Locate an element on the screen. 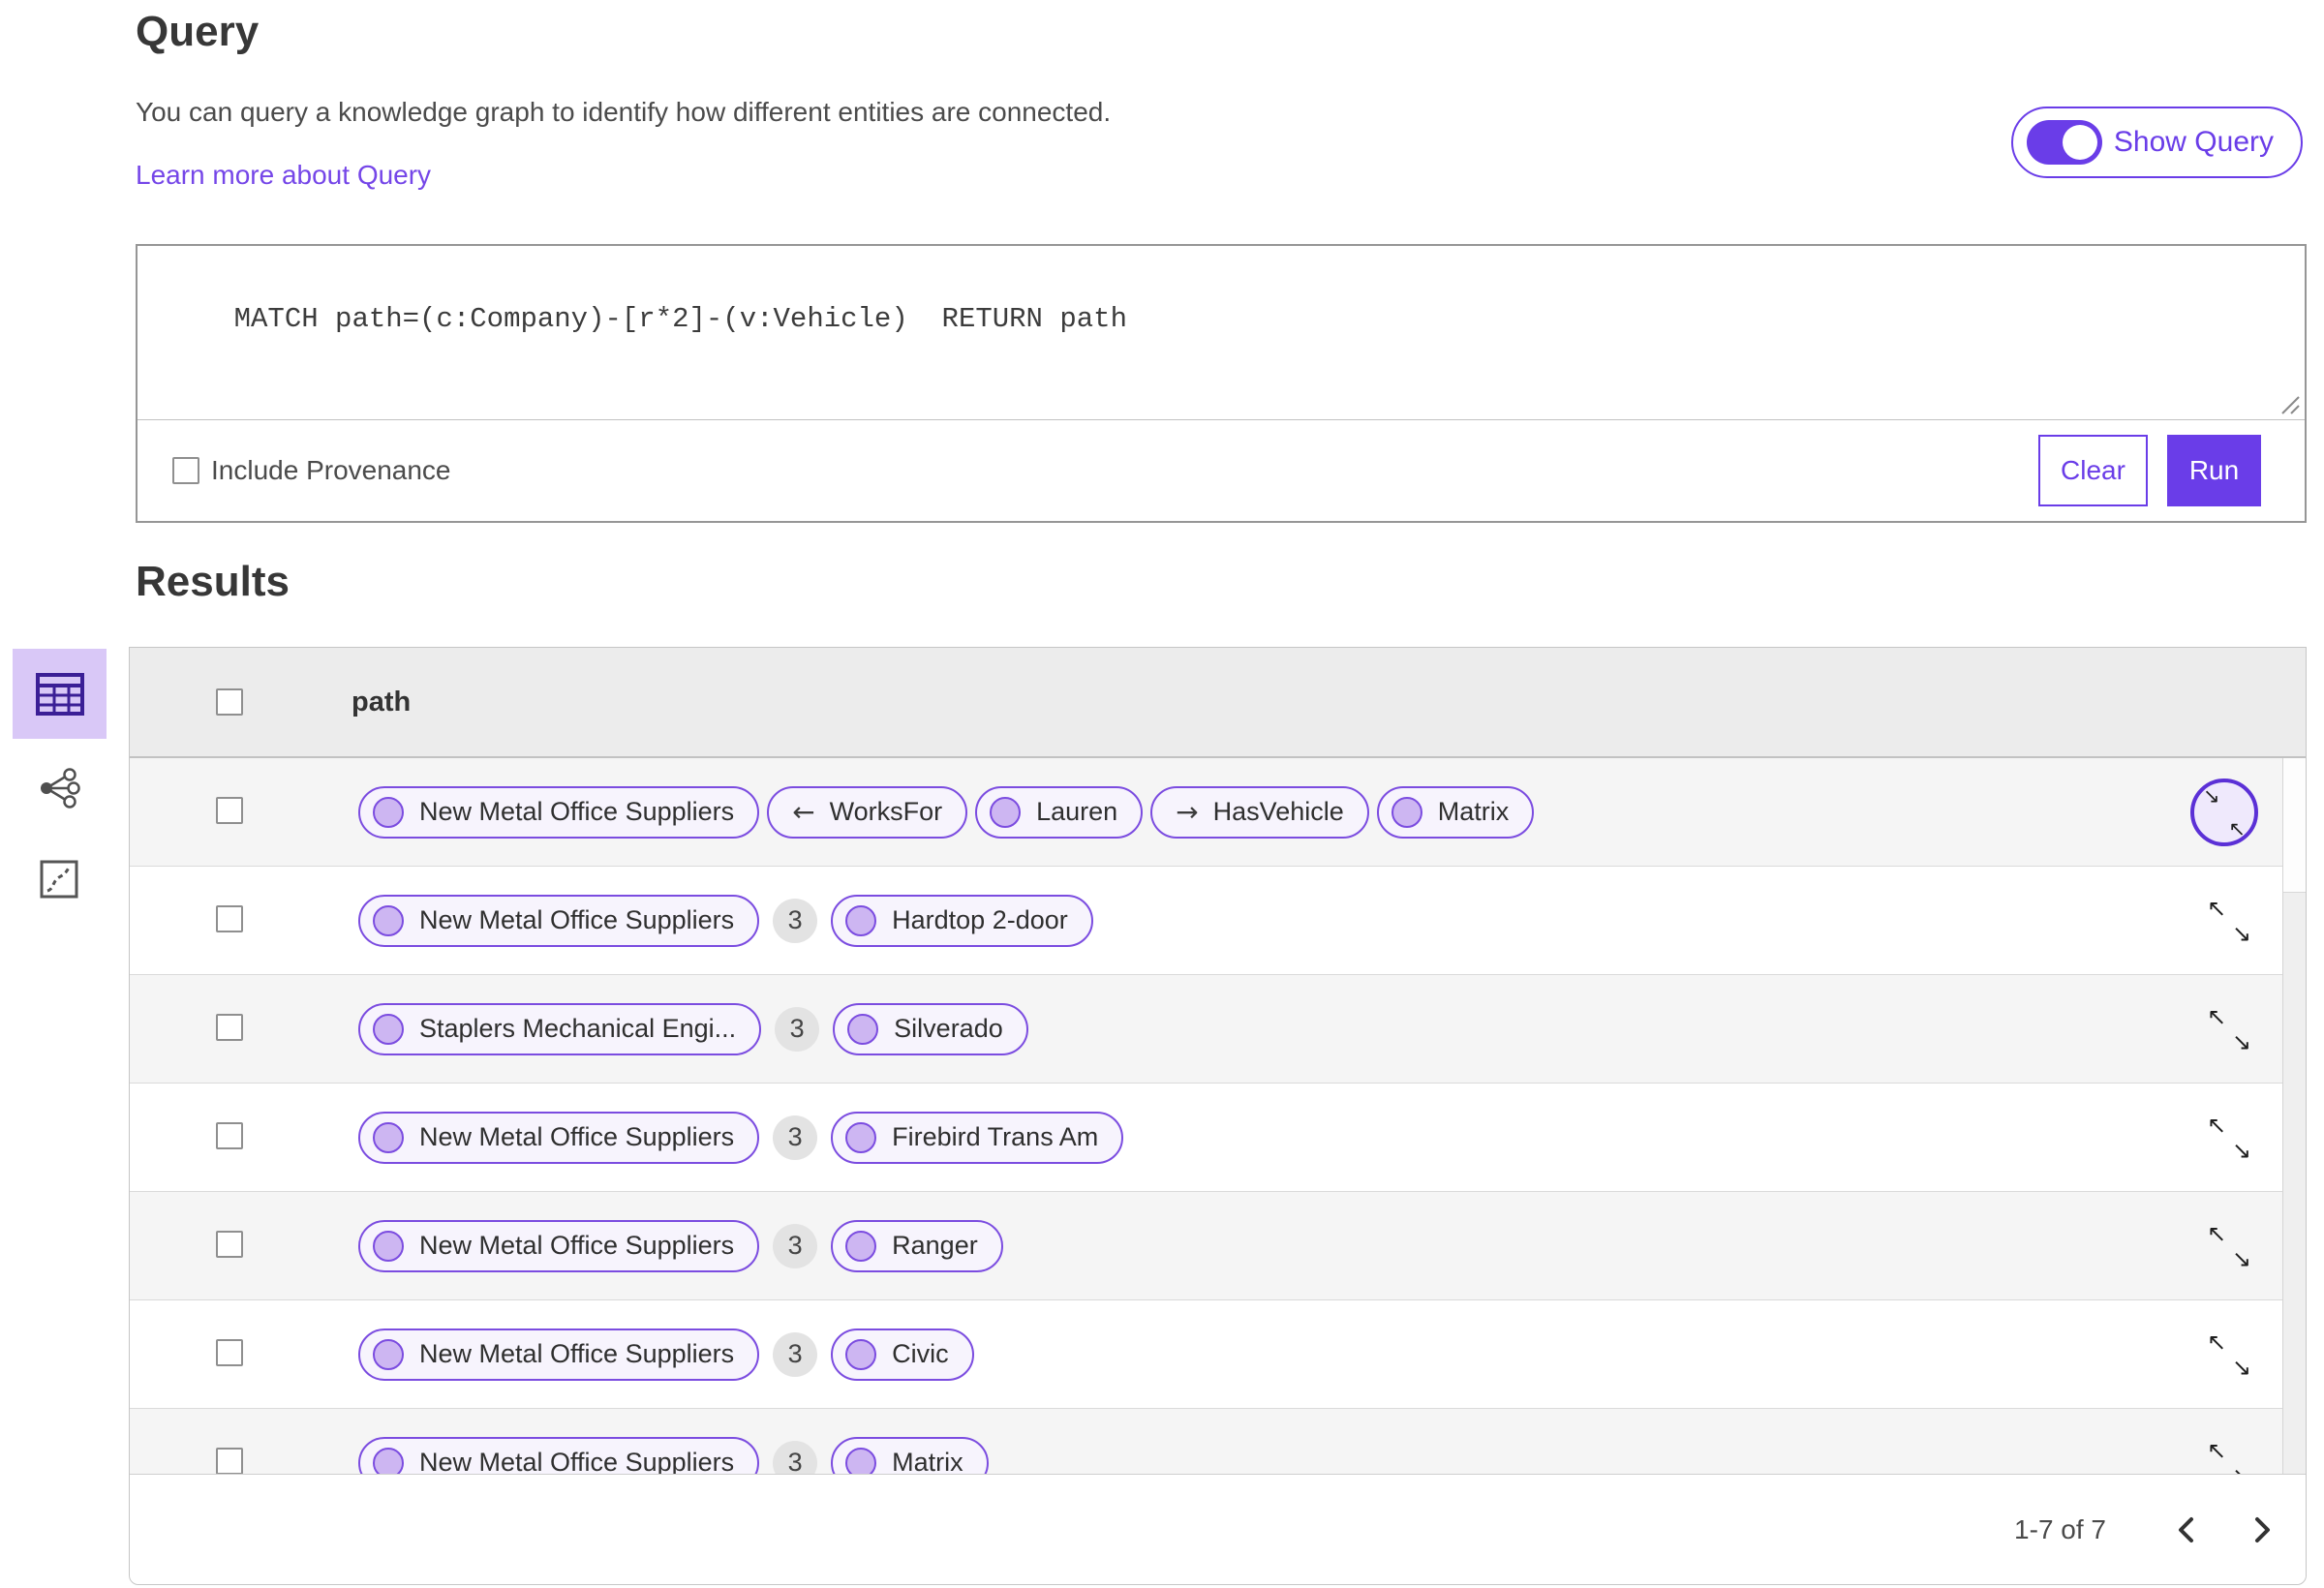 This screenshot has width=2324, height=1588. collapse-row-icon: ↘ ↖ is located at coordinates (2224, 812).